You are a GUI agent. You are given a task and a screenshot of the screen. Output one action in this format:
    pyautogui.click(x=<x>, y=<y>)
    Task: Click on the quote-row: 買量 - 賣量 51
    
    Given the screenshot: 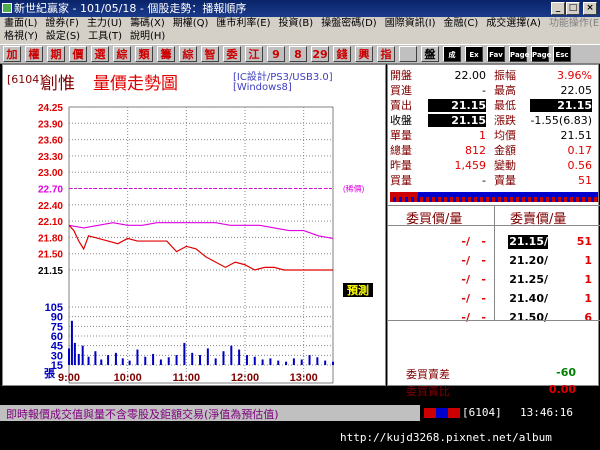 What is the action you would take?
    pyautogui.click(x=494, y=180)
    